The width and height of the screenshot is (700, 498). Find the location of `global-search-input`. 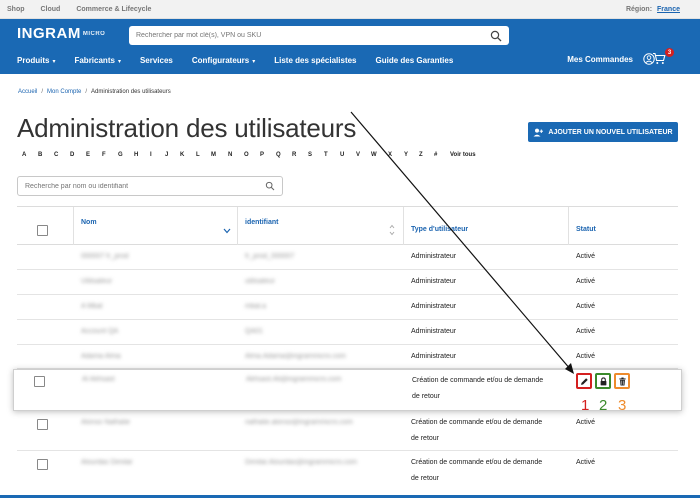

global-search-input is located at coordinates (313, 35).